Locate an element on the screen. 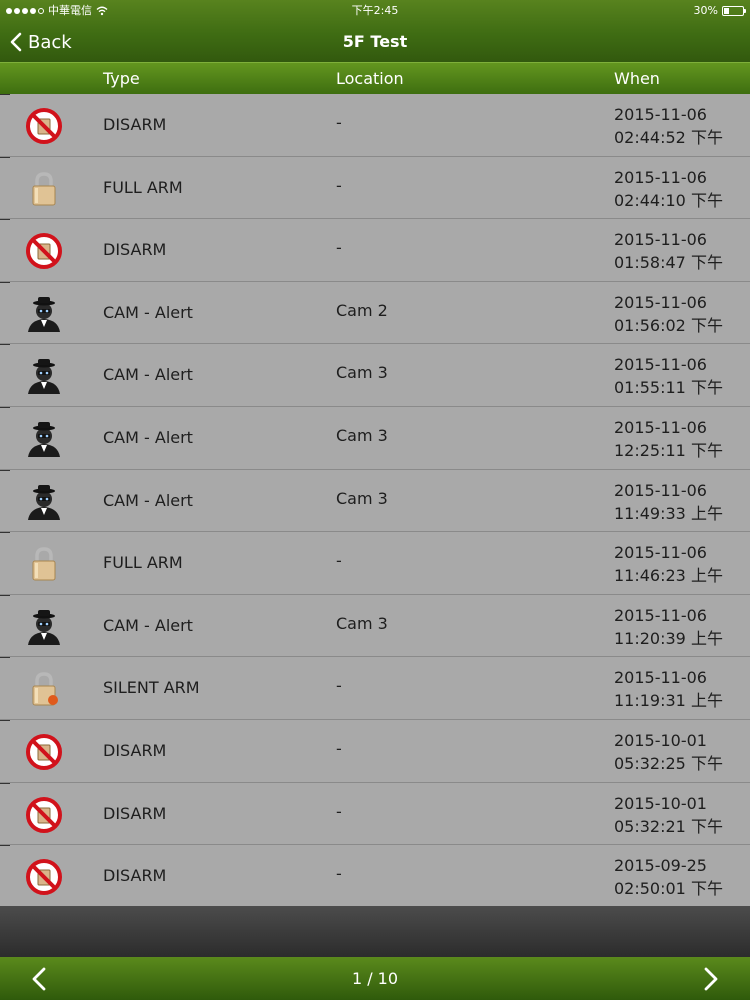 The width and height of the screenshot is (750, 1000). event-row: CAM - Alert Cam 2 2015-11-06 01:56:02 下午 is located at coordinates (375, 313).